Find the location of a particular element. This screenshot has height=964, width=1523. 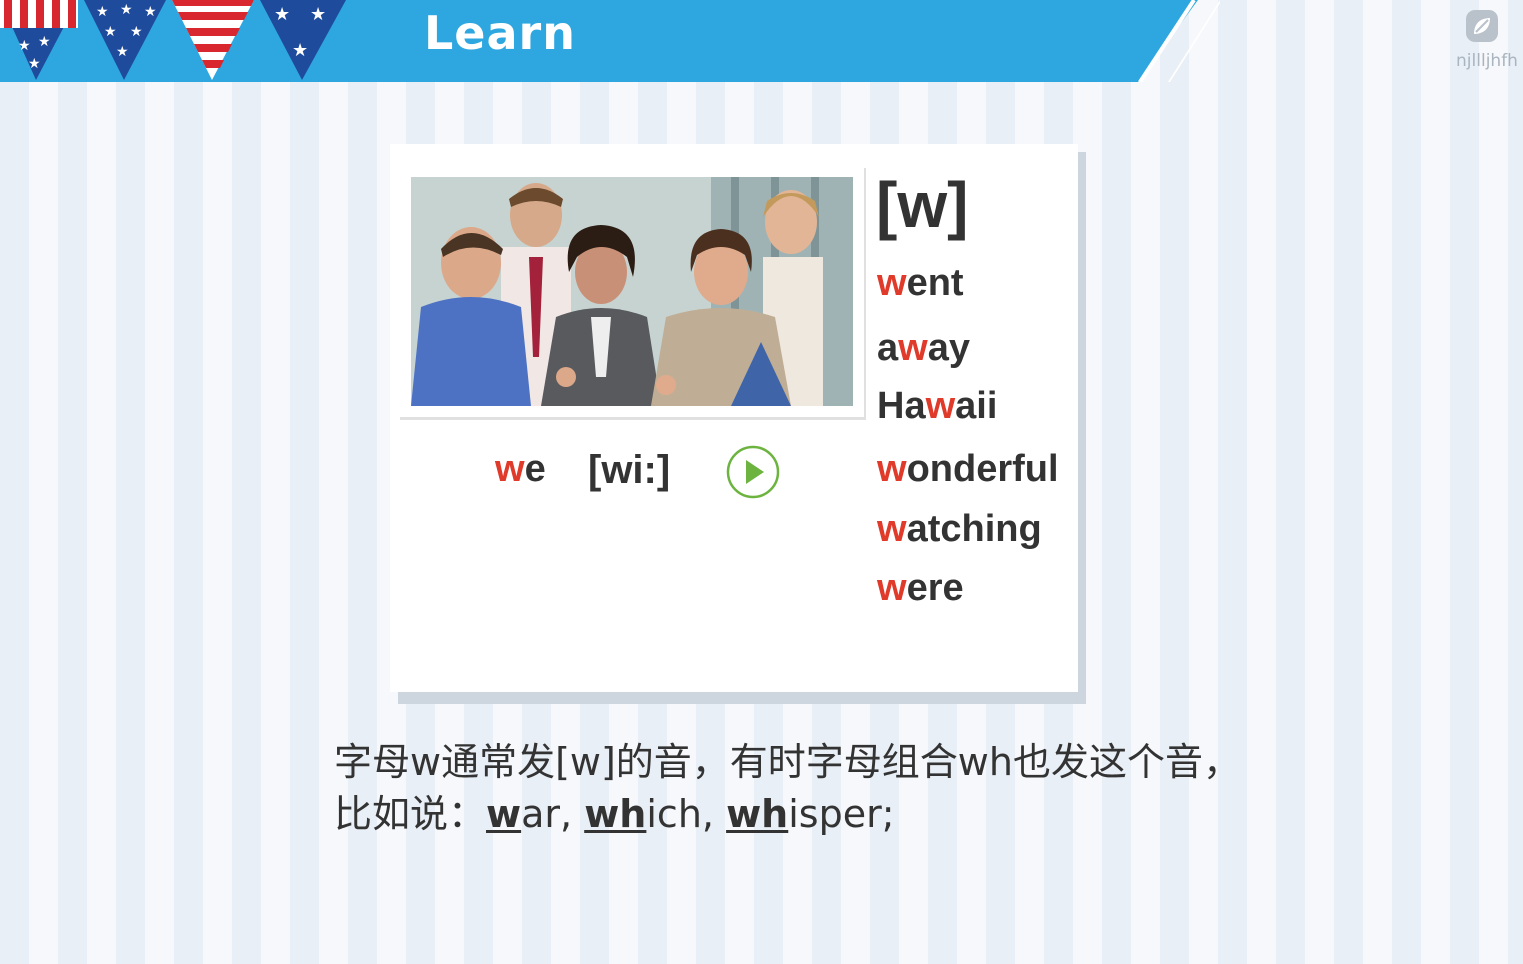

word-suffix: onderful is located at coordinates (982, 469).